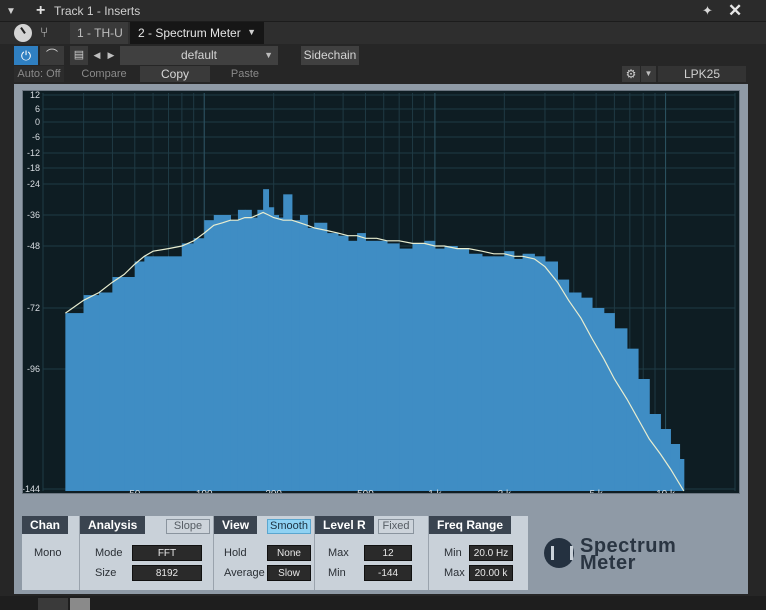 Image resolution: width=766 pixels, height=610 pixels. What do you see at coordinates (33, 168) in the screenshot?
I see `y-tick-label: -18` at bounding box center [33, 168].